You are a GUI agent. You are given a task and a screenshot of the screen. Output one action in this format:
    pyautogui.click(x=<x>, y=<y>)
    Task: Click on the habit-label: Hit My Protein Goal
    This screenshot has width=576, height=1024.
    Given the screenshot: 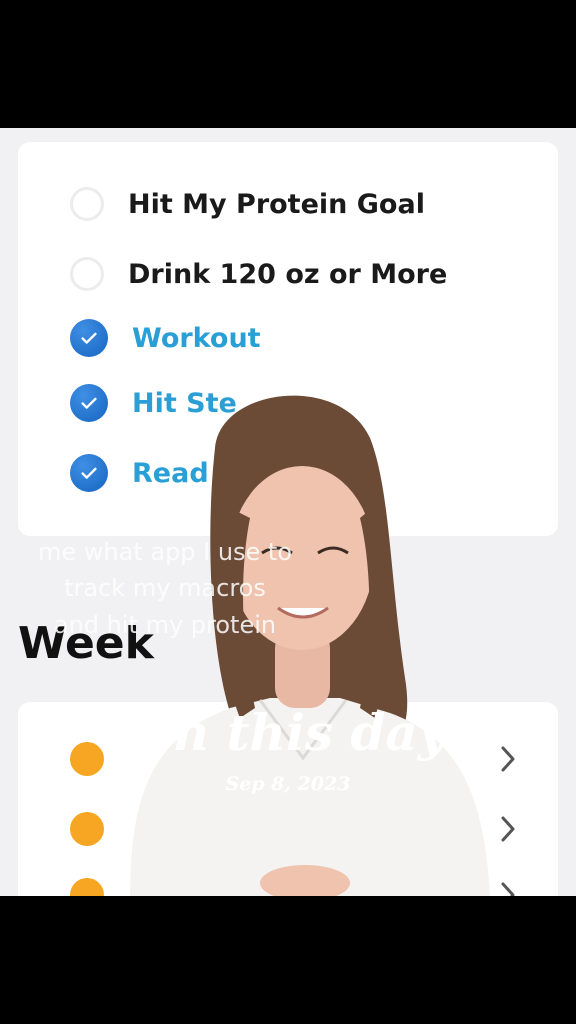 What is the action you would take?
    pyautogui.click(x=276, y=204)
    